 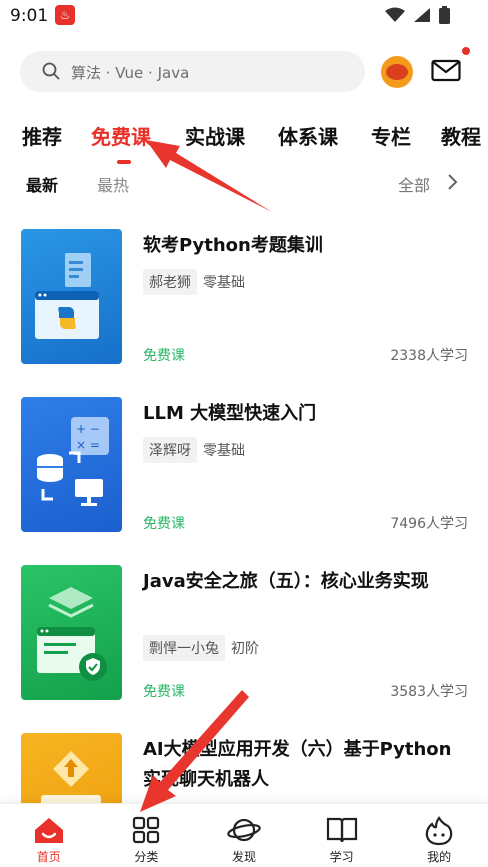 I want to click on course-tags: 郝老狮 零基础, so click(x=194, y=282).